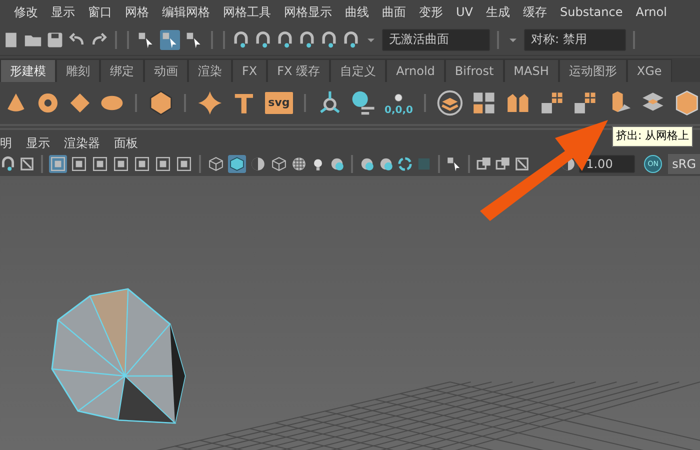 The image size is (700, 450). I want to click on torus-icon, so click(48, 103).